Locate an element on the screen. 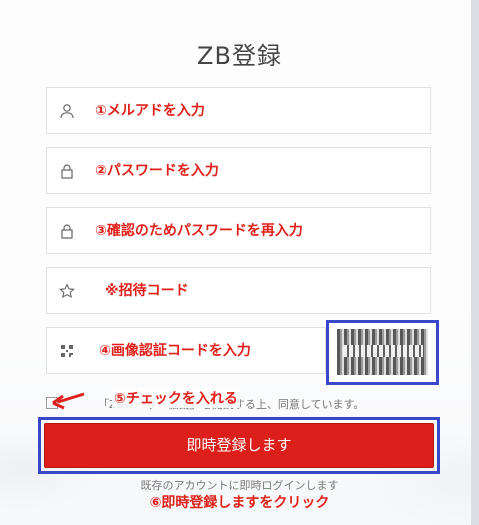  user-icon is located at coordinates (67, 111).